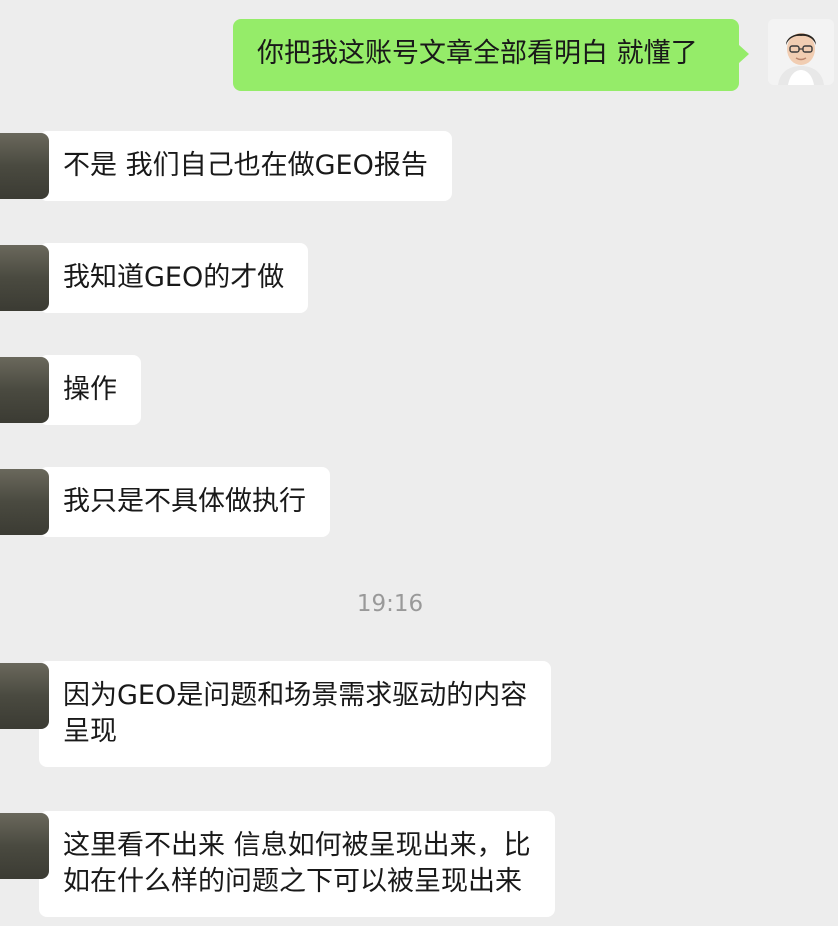  I want to click on message-bubble-peer: 不是 我们自己也在做GEO报告, so click(226, 166).